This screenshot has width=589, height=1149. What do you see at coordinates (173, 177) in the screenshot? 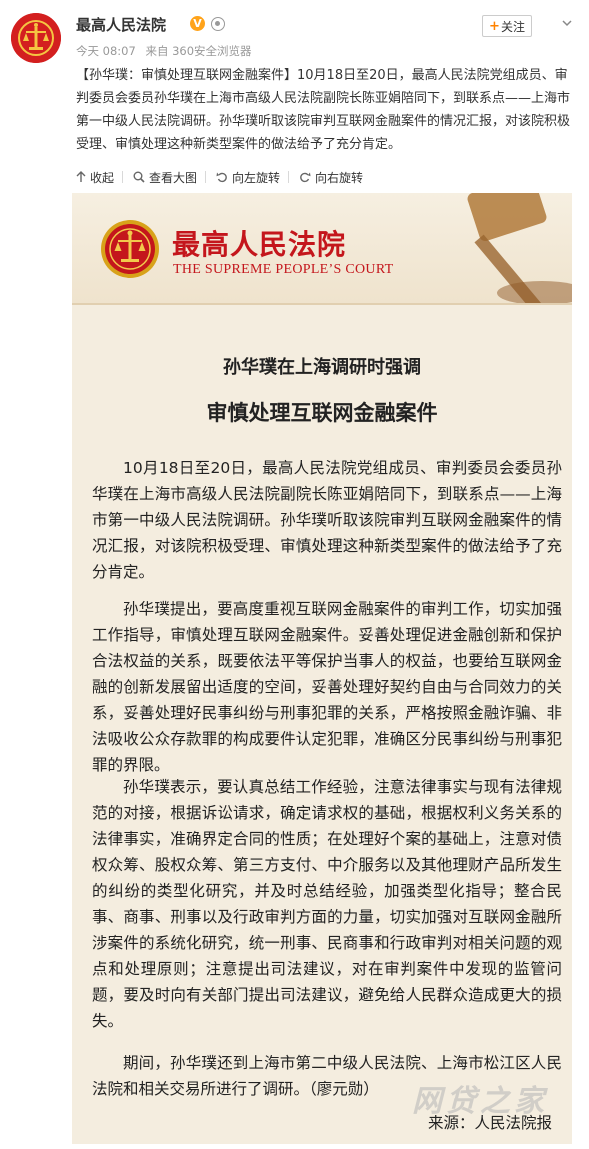
I see `view-large-label: 查看大图` at bounding box center [173, 177].